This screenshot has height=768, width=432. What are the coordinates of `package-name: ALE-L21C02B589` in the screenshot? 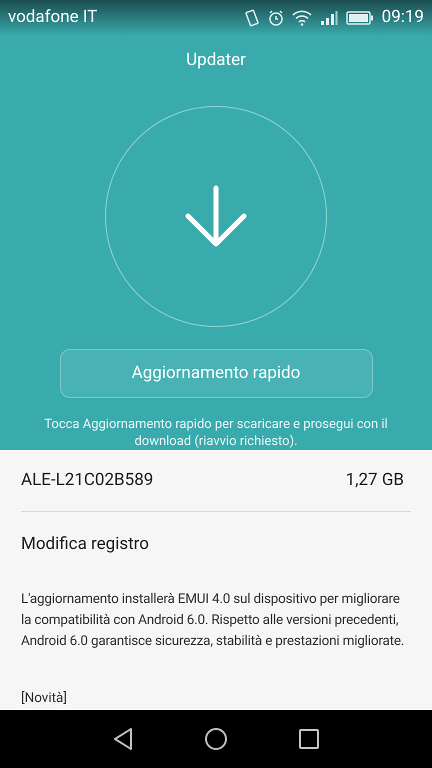 It's located at (87, 480).